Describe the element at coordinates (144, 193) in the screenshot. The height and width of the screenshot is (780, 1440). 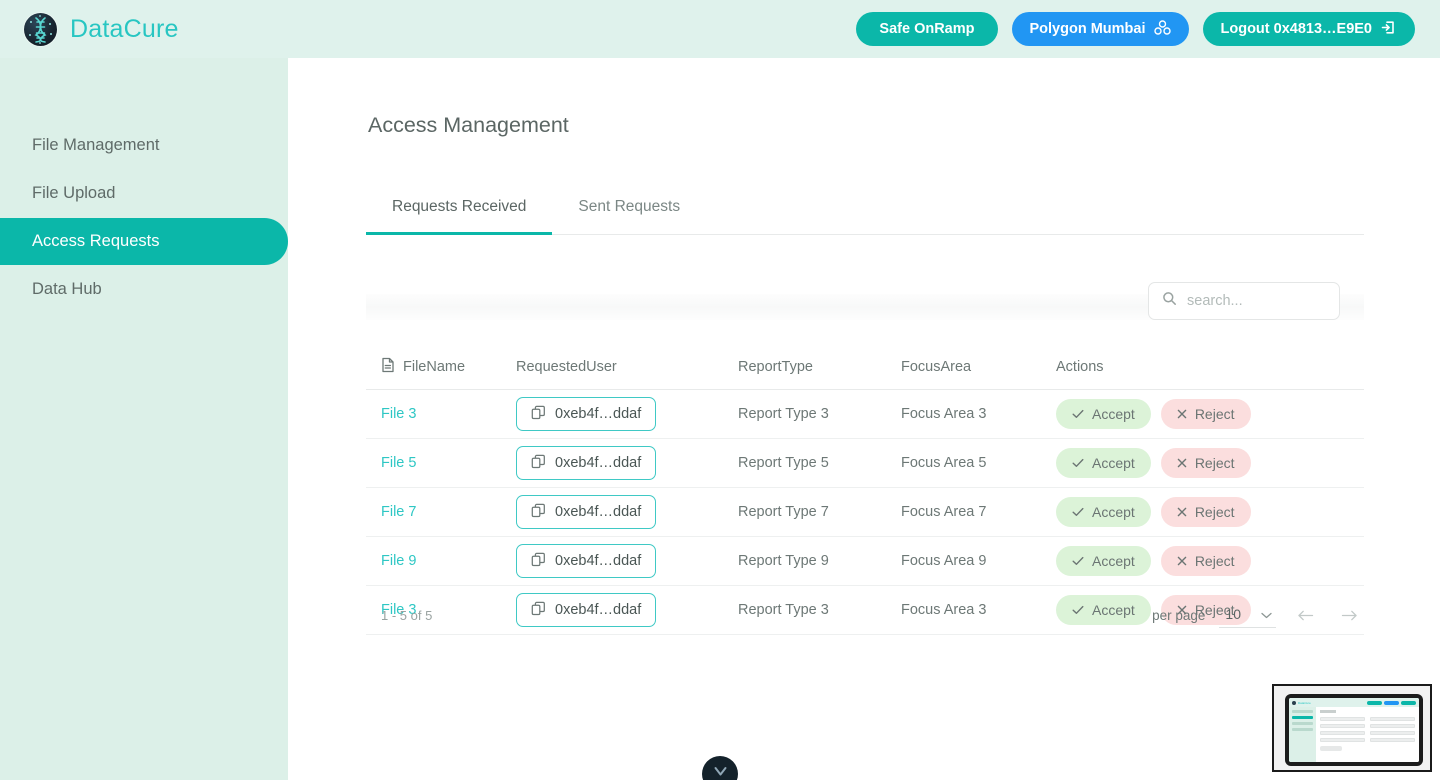
I see `sidebar-item-file-upload: File Upload` at that location.